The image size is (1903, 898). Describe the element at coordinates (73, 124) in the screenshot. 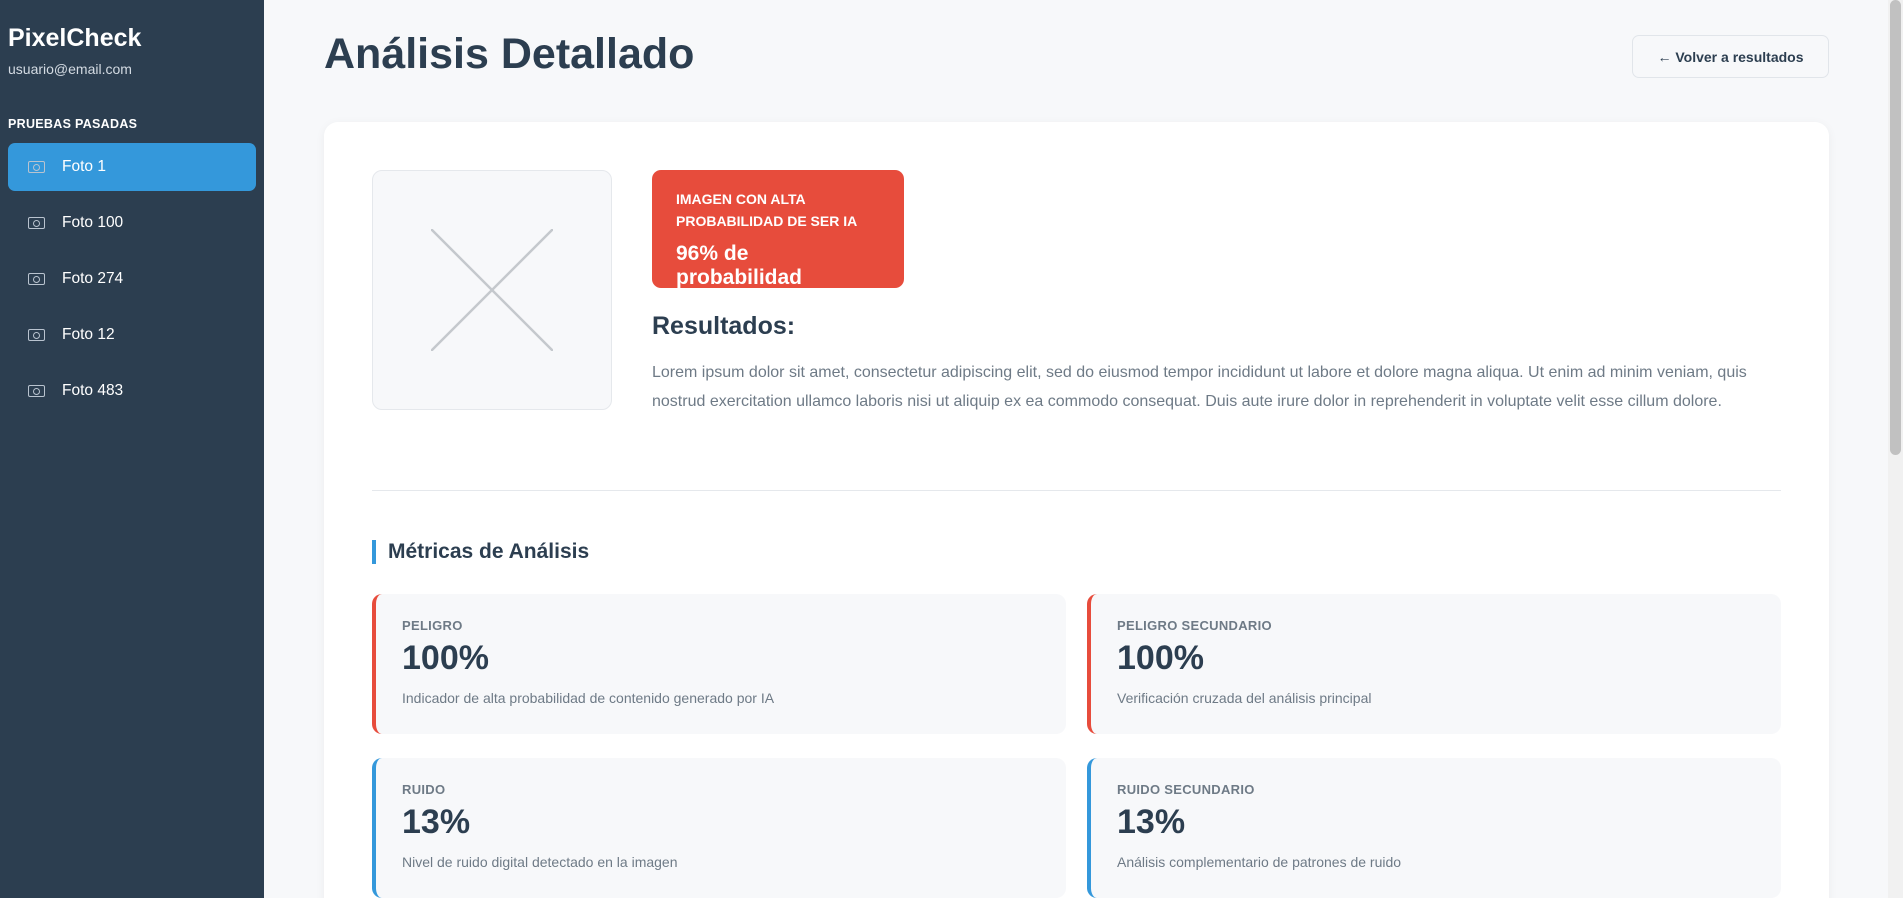

I see `sidebar-section-title: PRUEBAS PASADAS` at that location.